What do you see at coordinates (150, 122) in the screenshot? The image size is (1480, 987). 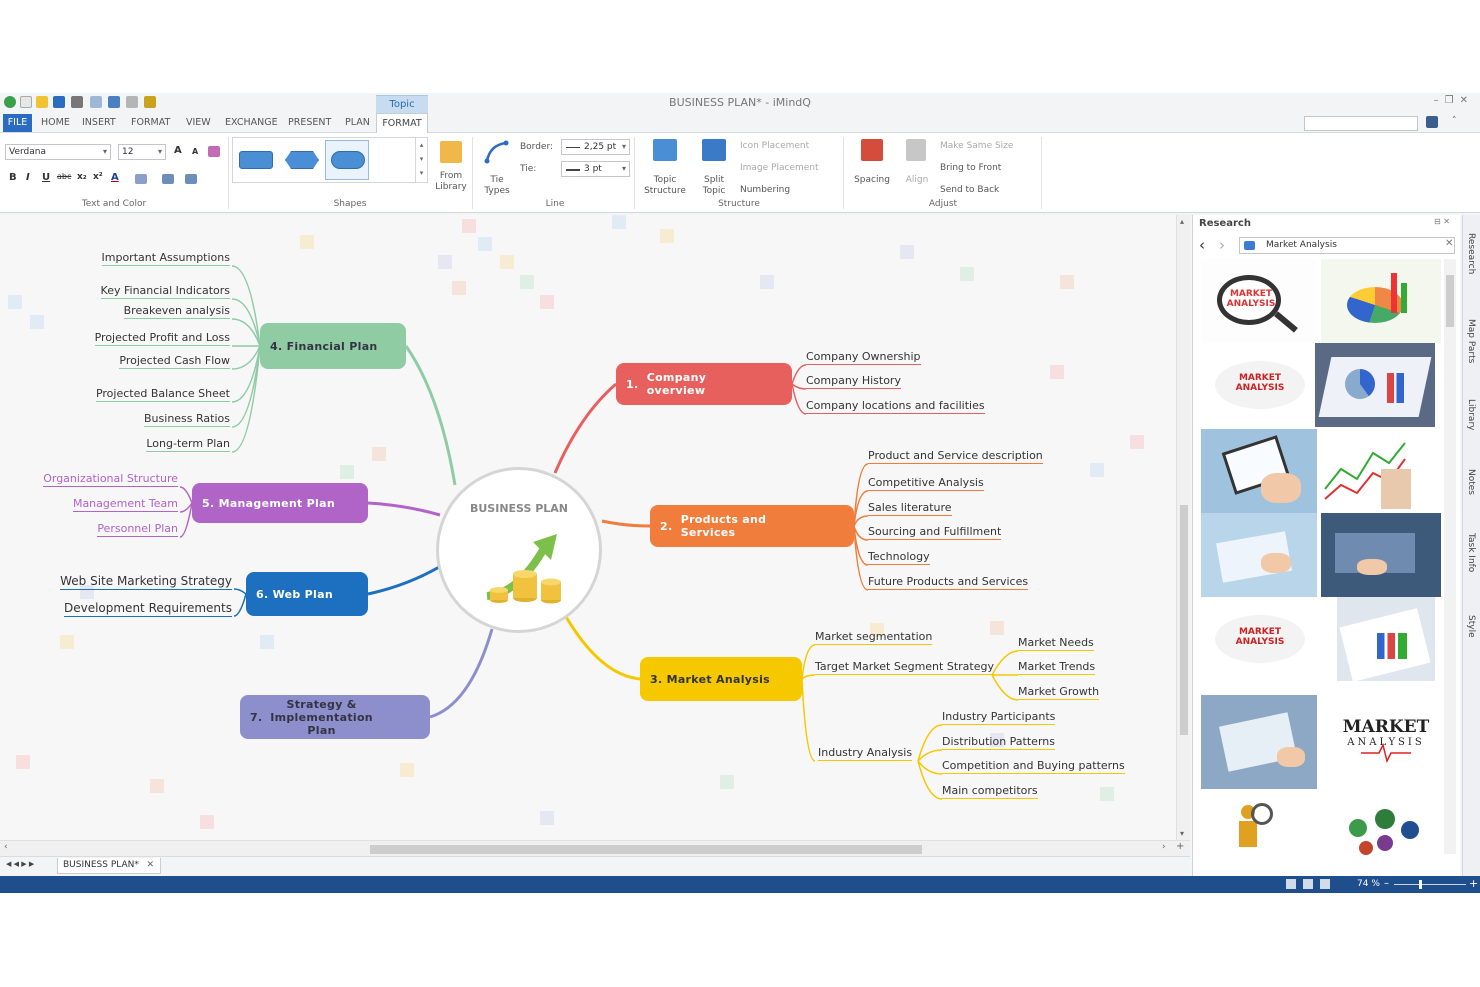 I see `menu-format: FORMAT` at bounding box center [150, 122].